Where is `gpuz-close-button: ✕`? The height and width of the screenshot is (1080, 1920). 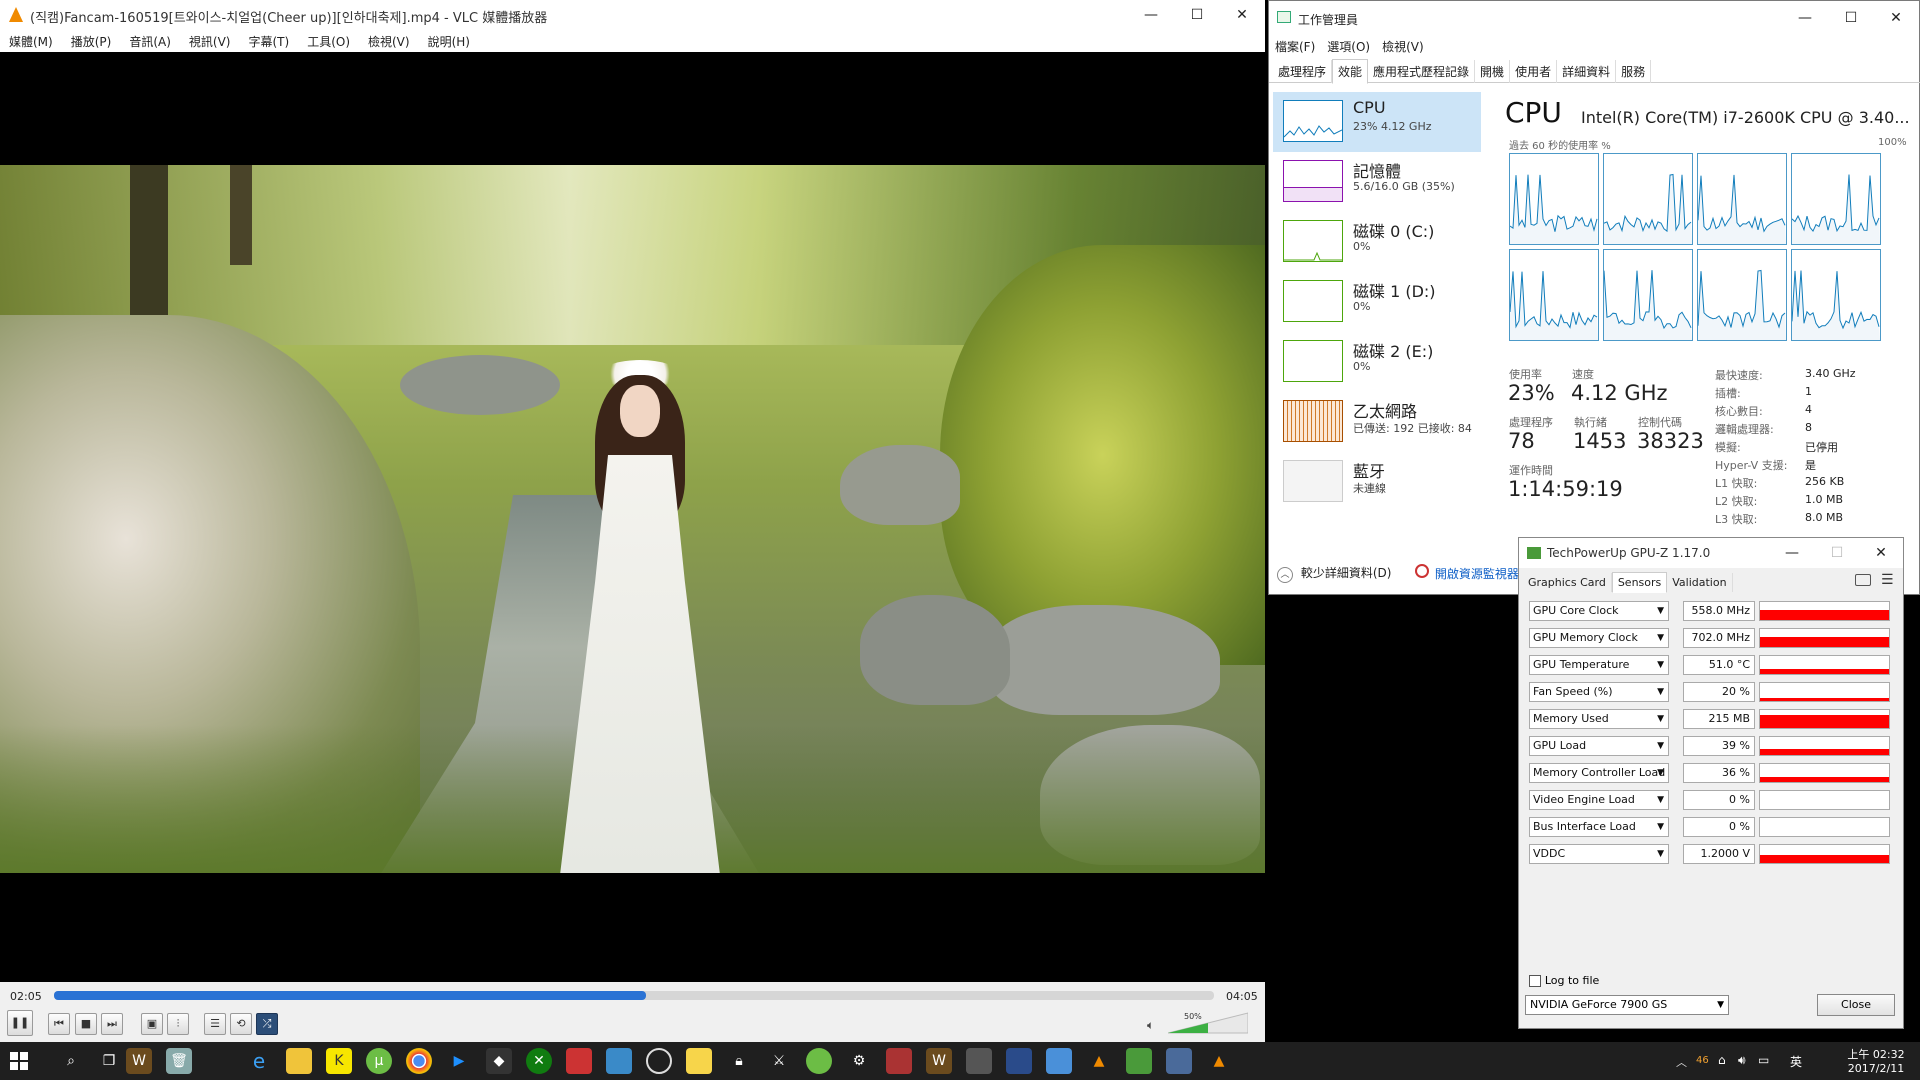
gpuz-close-button: ✕ is located at coordinates (1881, 553).